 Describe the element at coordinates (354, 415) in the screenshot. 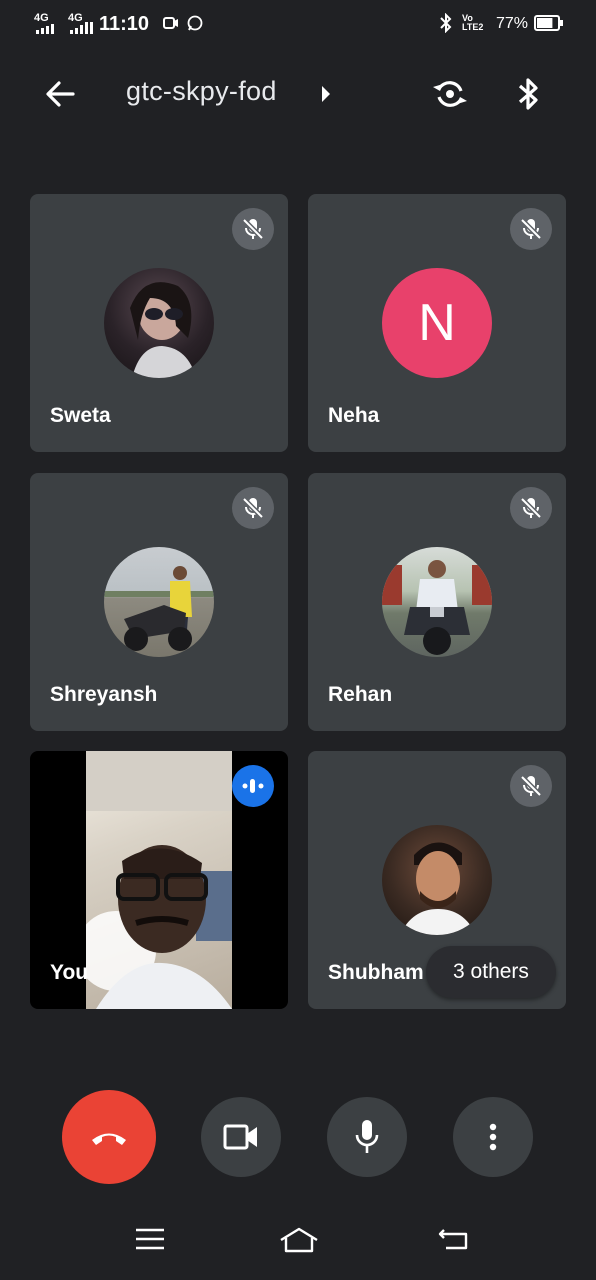

I see `participant-name: Neha` at that location.